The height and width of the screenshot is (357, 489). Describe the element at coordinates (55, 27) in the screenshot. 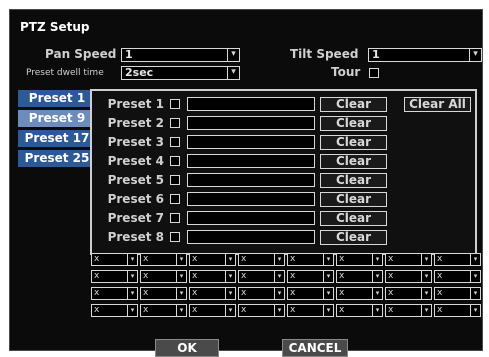

I see `window-title: PTZ Setup` at that location.